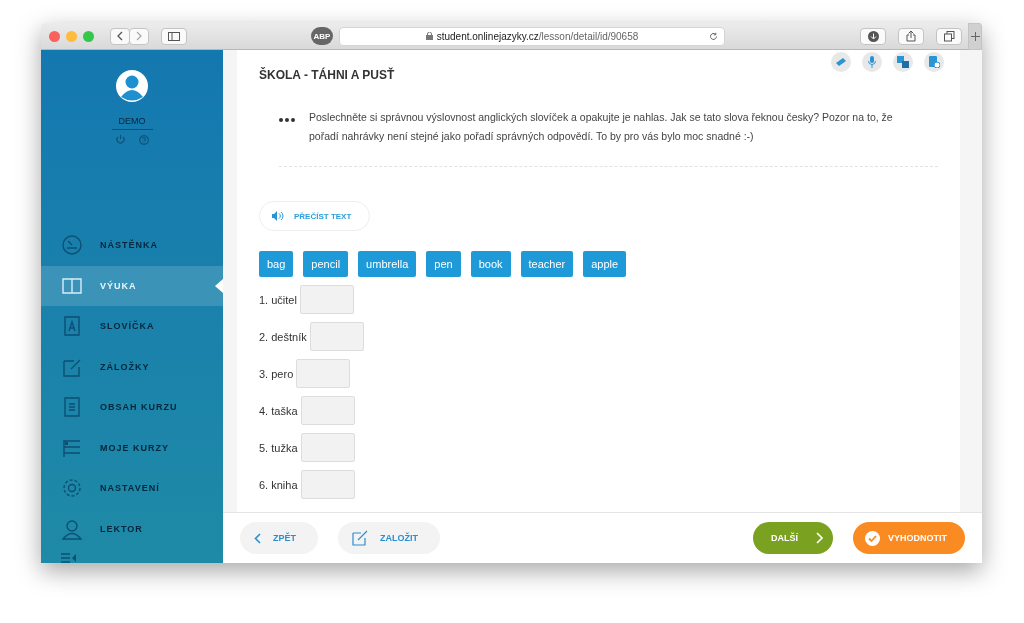  I want to click on tabs-button, so click(949, 36).